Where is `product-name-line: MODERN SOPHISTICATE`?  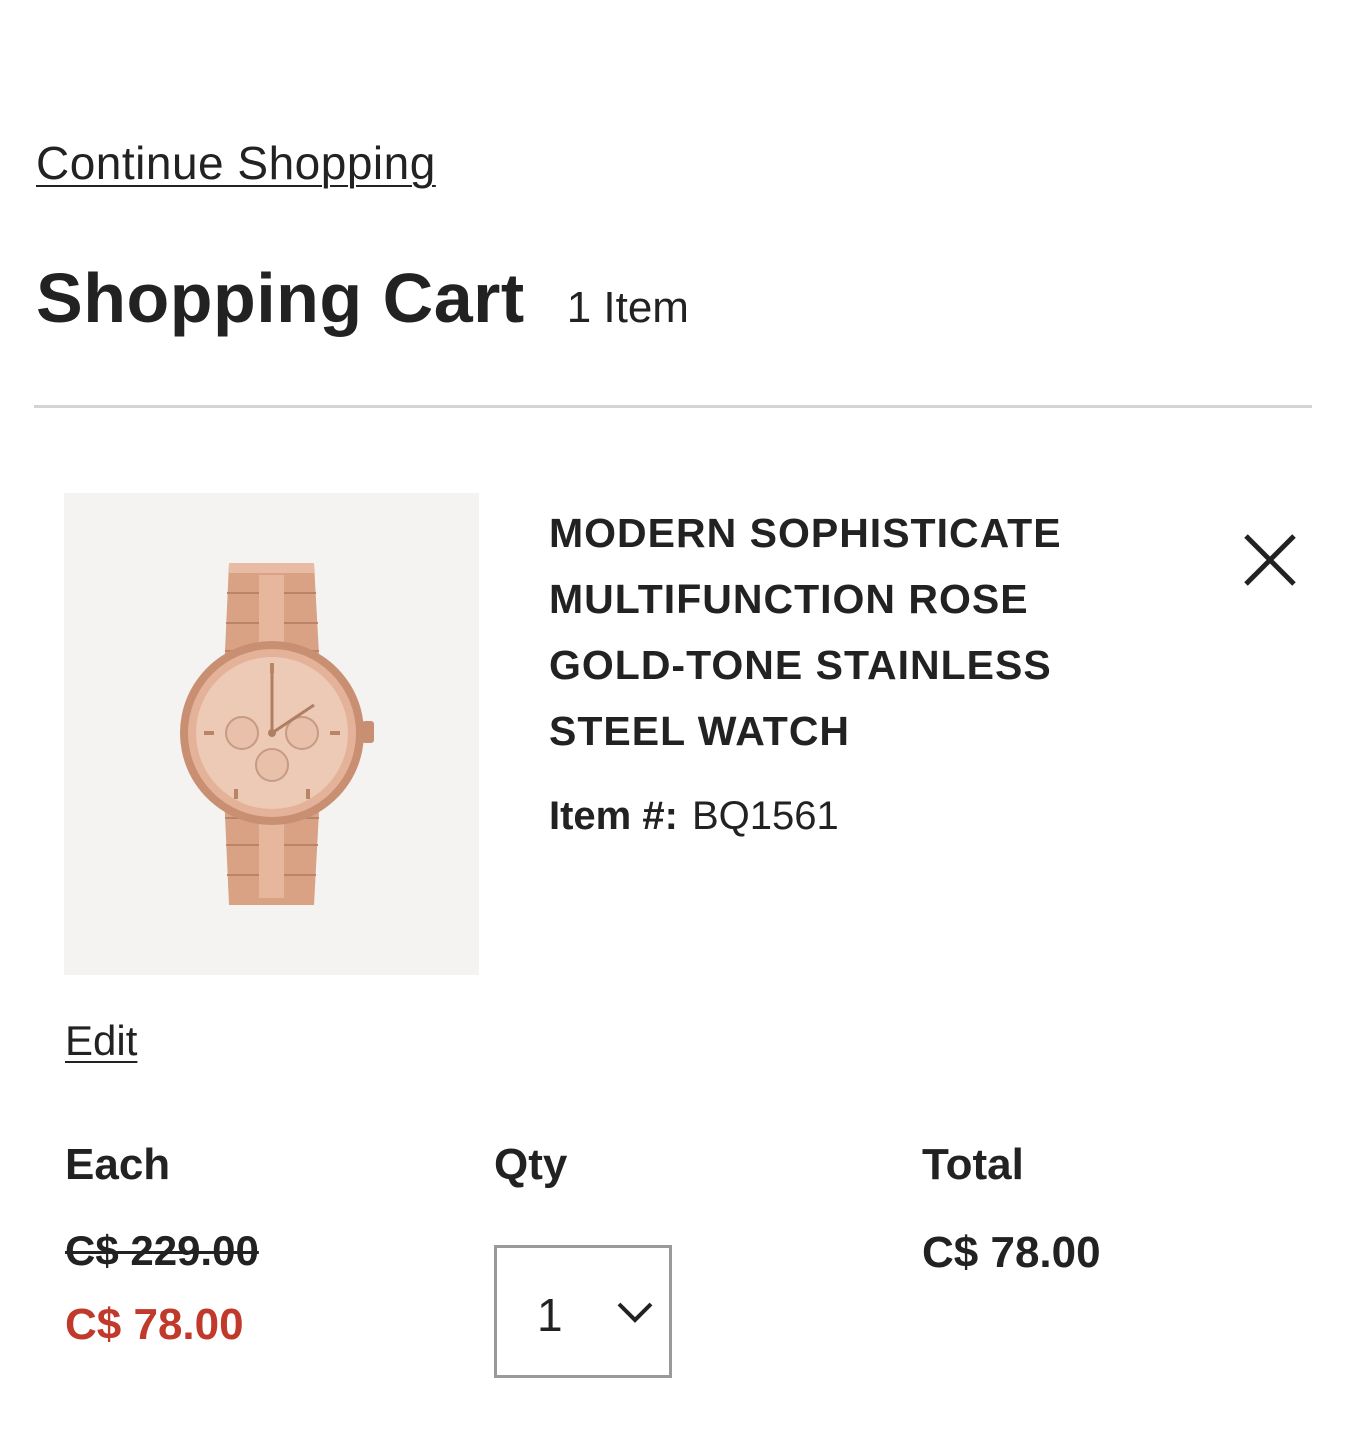
product-name-line: MODERN SOPHISTICATE is located at coordinates (805, 533).